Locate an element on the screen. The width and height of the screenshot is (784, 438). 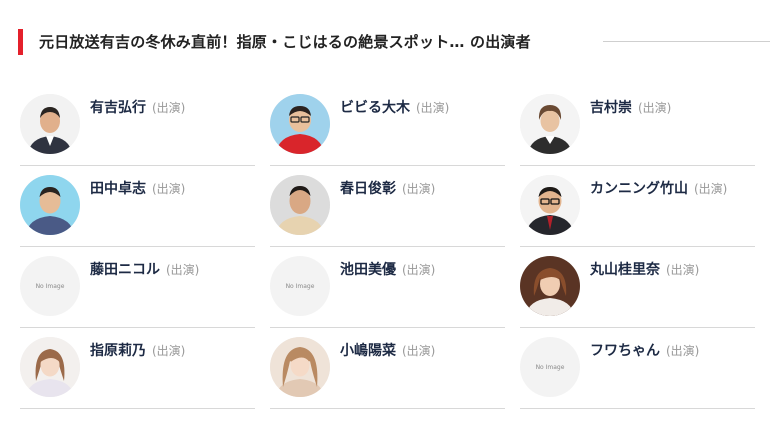
cast-text: 藤田ニコル (出演) is located at coordinates (144, 269).